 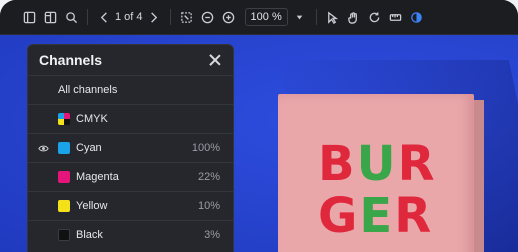 I want to click on contrast-icon, so click(x=417, y=17).